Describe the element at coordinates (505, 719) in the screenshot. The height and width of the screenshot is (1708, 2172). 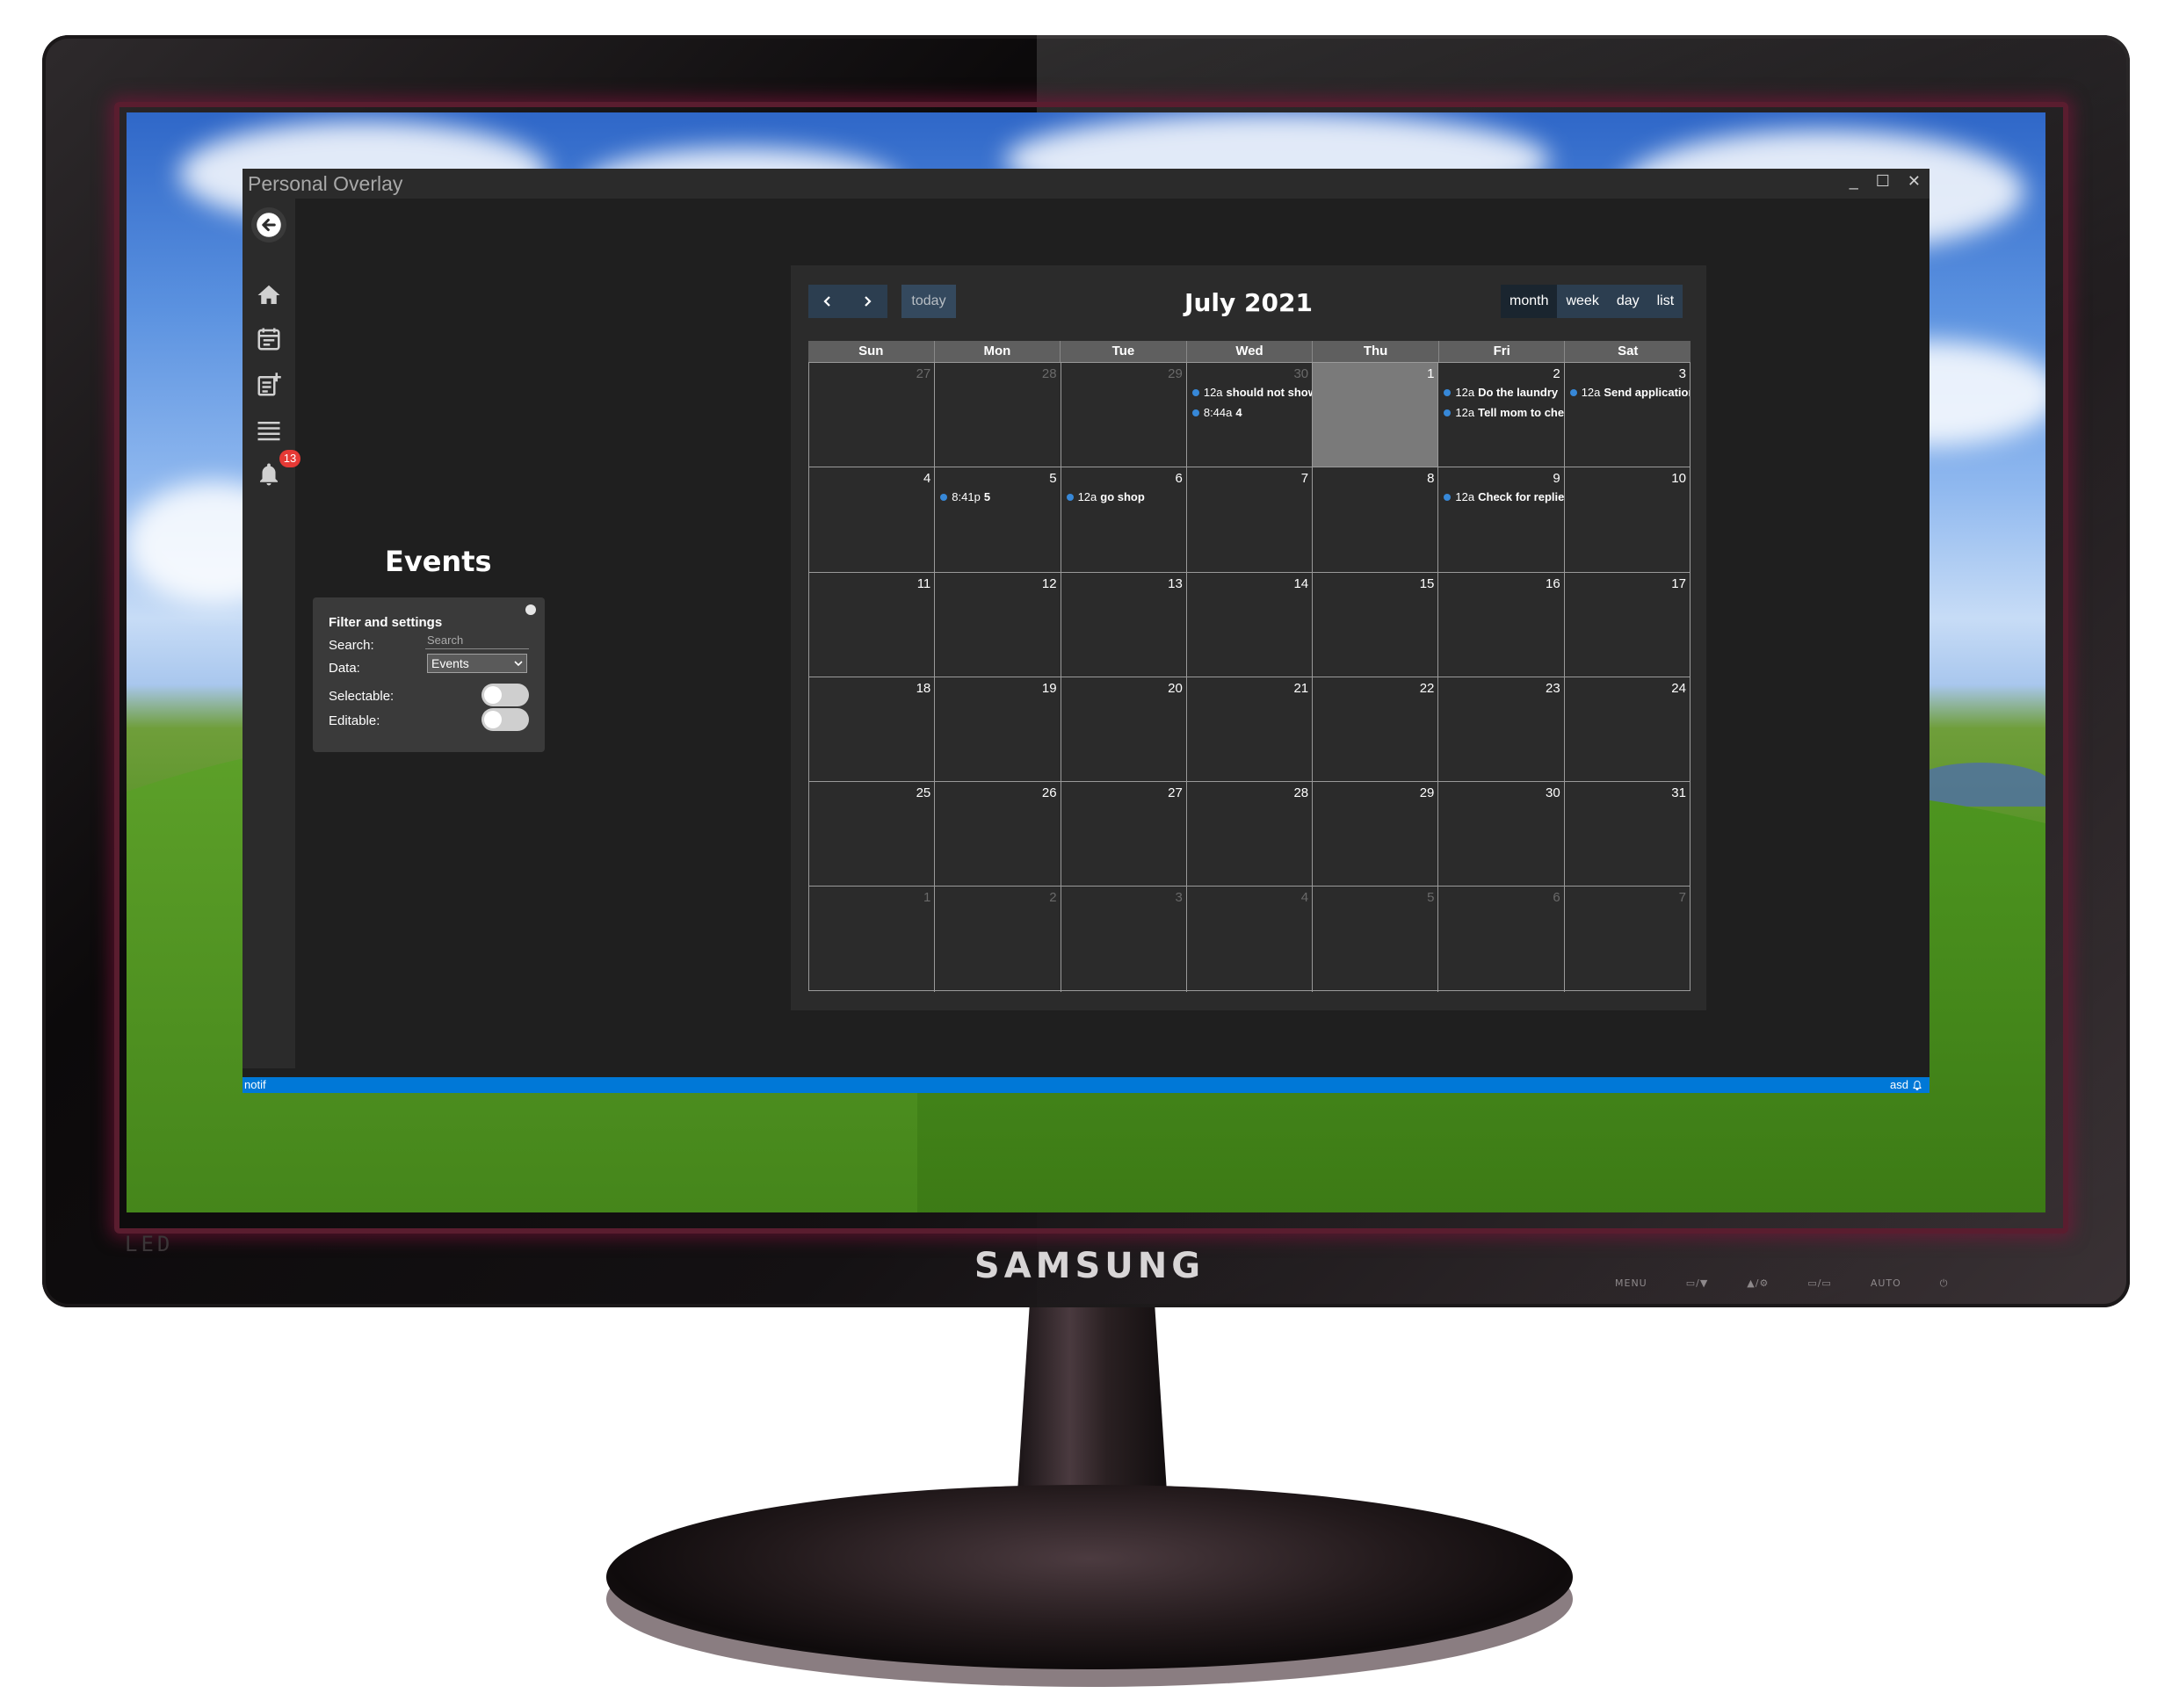
I see `editable-toggle` at that location.